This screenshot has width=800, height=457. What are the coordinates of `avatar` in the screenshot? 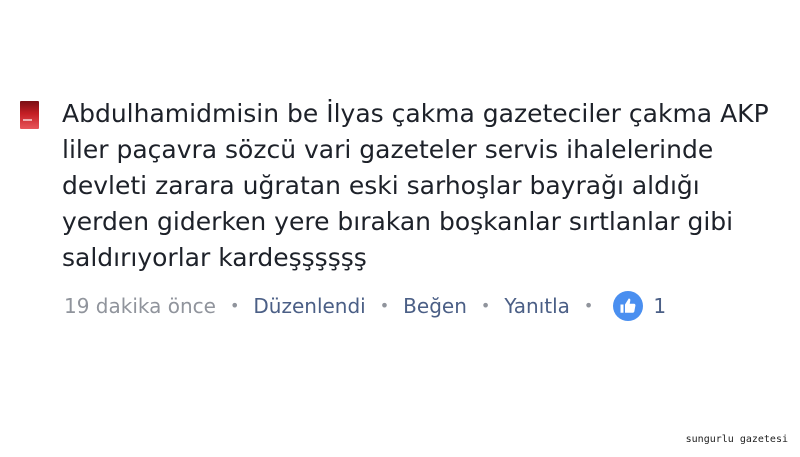 It's located at (29, 115).